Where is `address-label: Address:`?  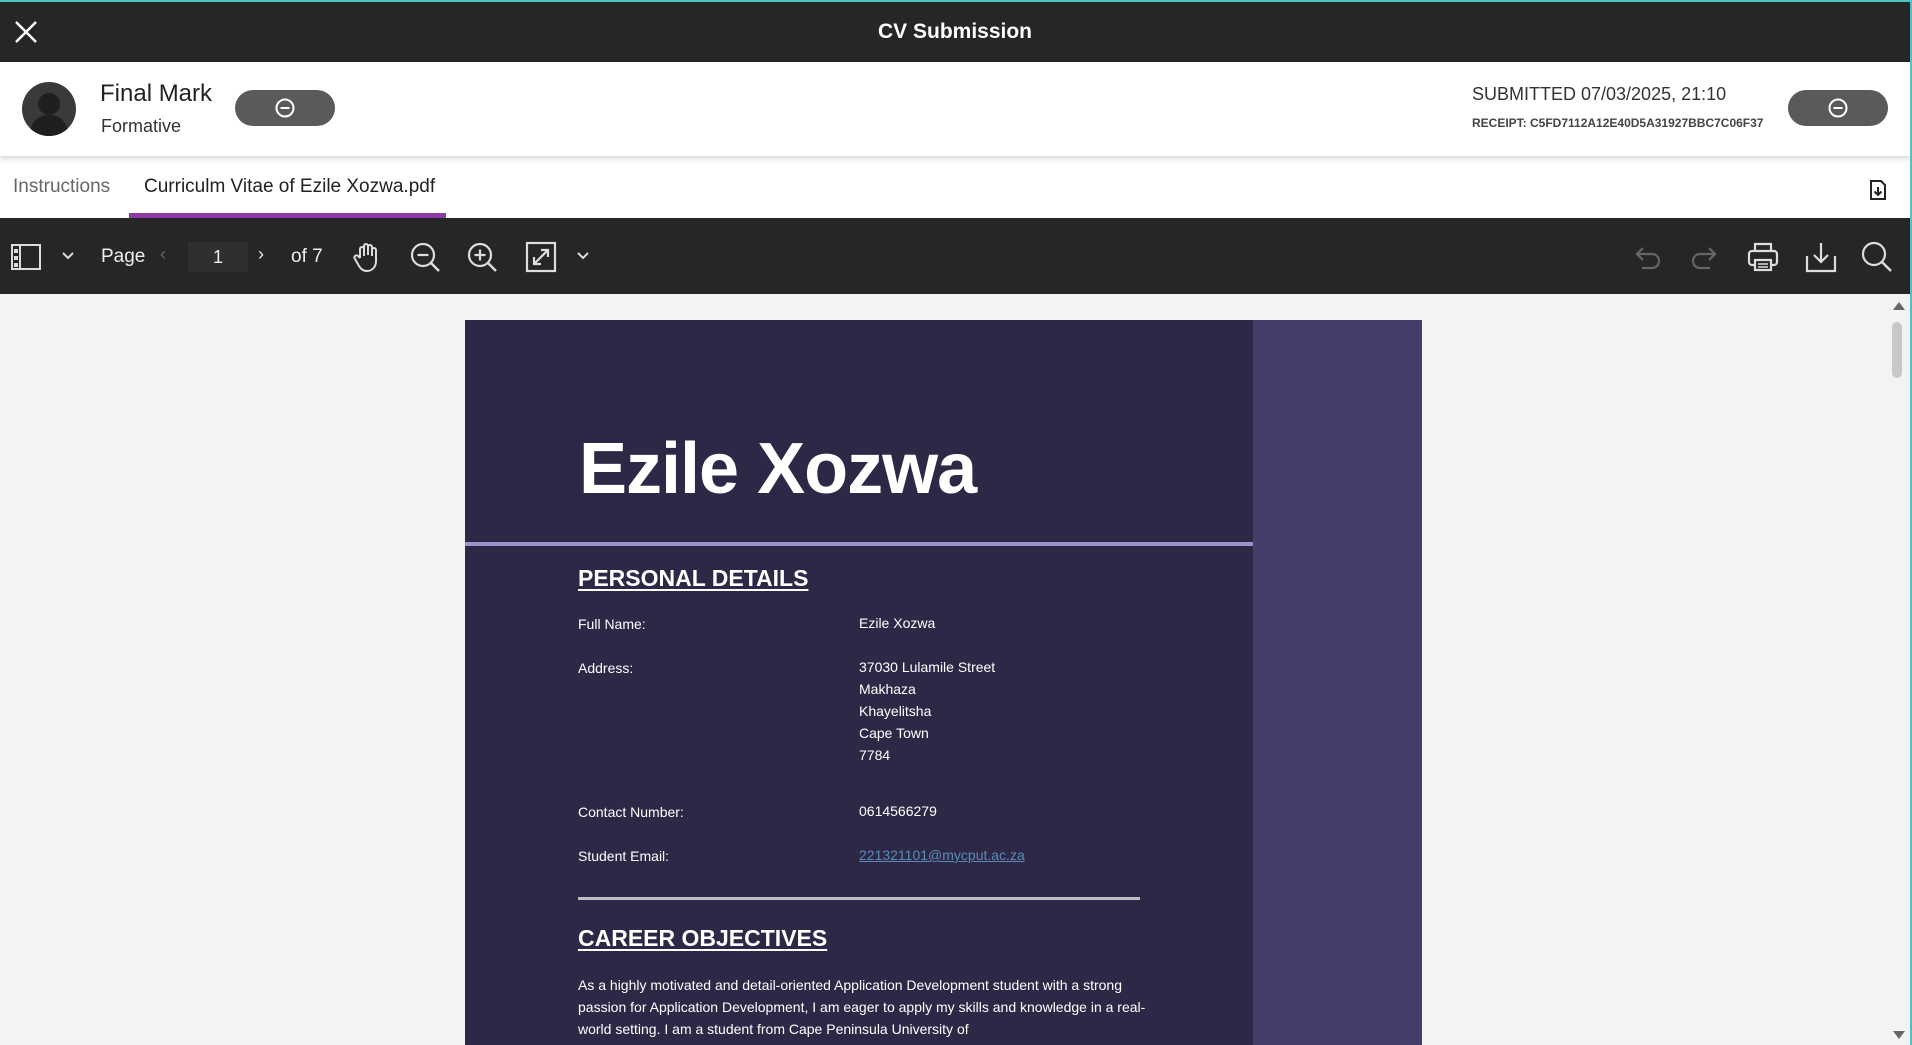 address-label: Address: is located at coordinates (606, 668).